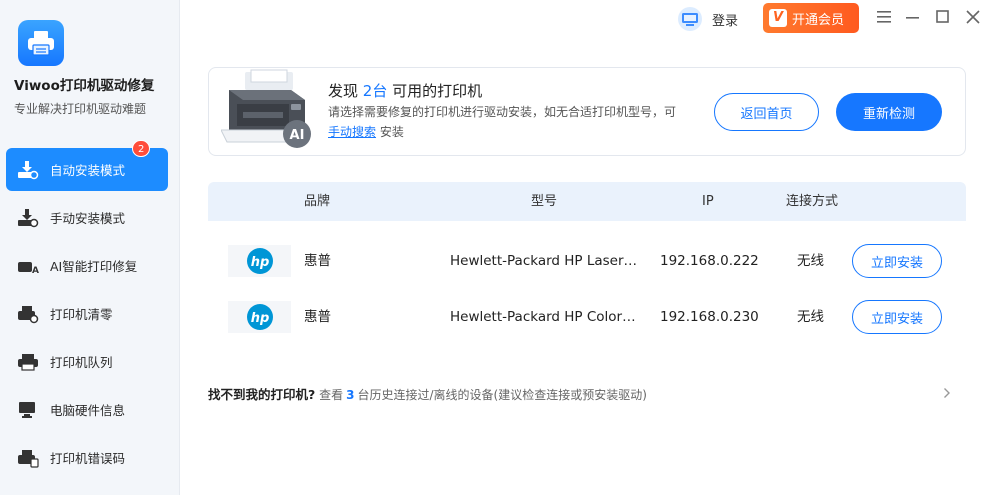 This screenshot has width=990, height=495. I want to click on app-logo, so click(41, 43).